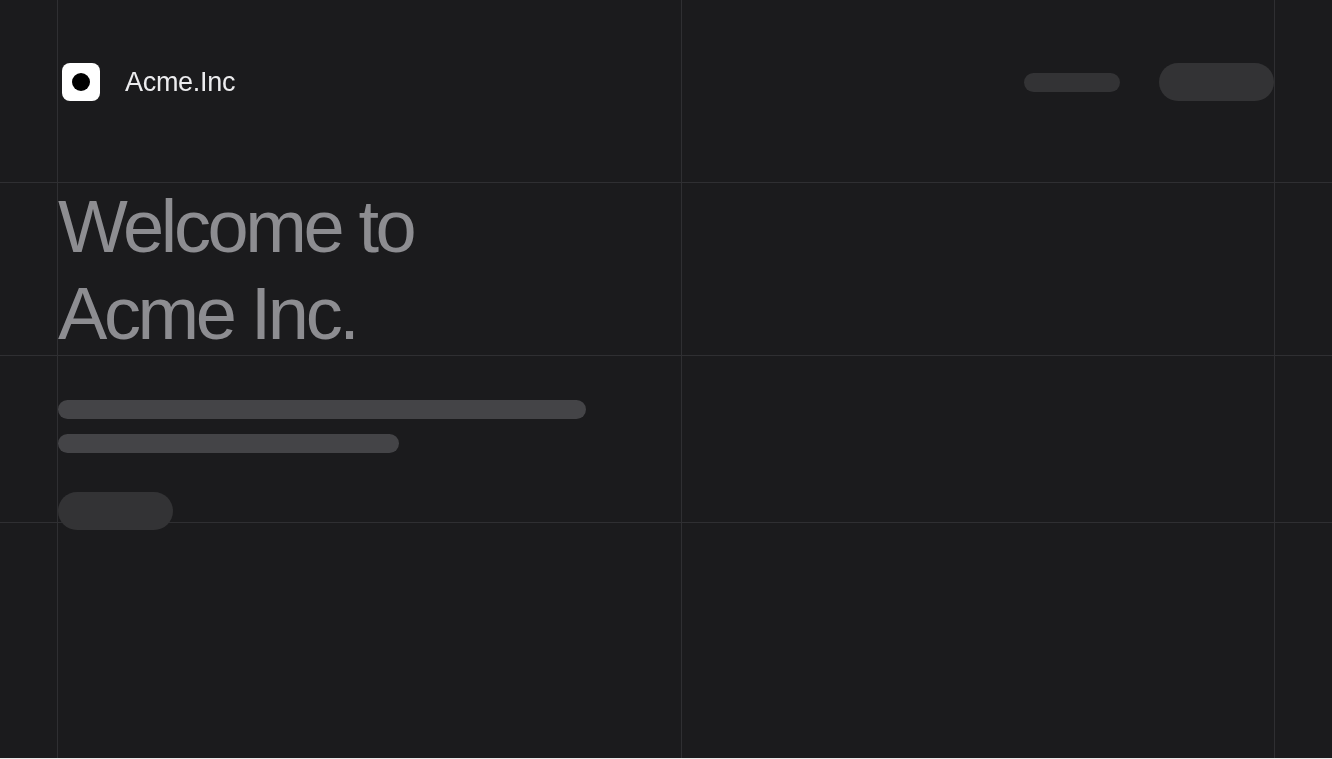  I want to click on brand-name: Acme.Inc, so click(180, 82).